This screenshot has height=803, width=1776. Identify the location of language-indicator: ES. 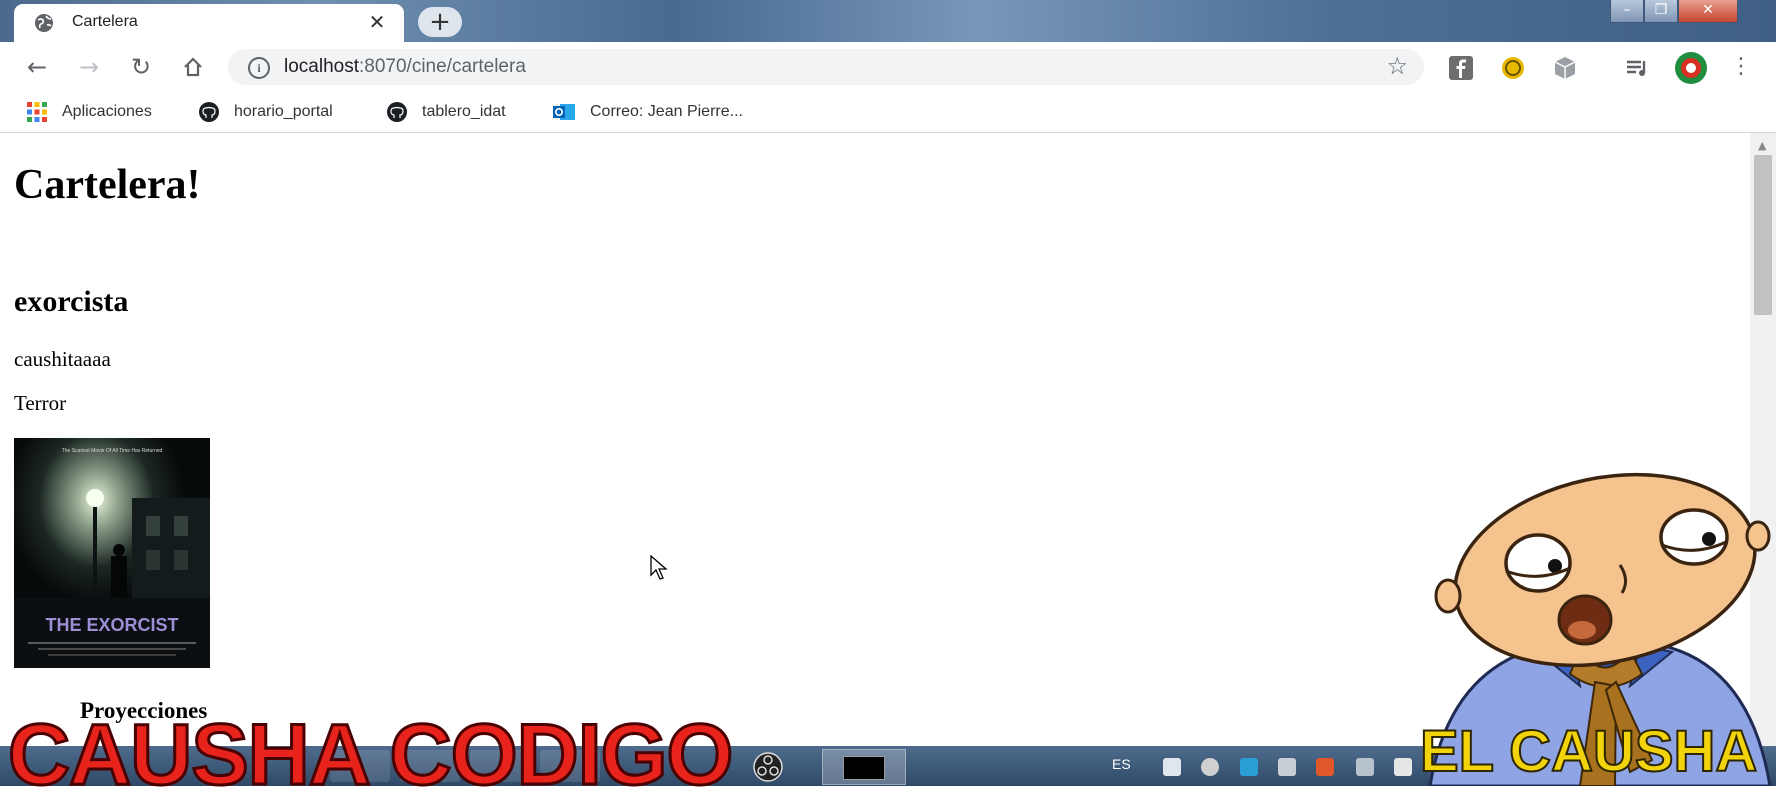
(1121, 764).